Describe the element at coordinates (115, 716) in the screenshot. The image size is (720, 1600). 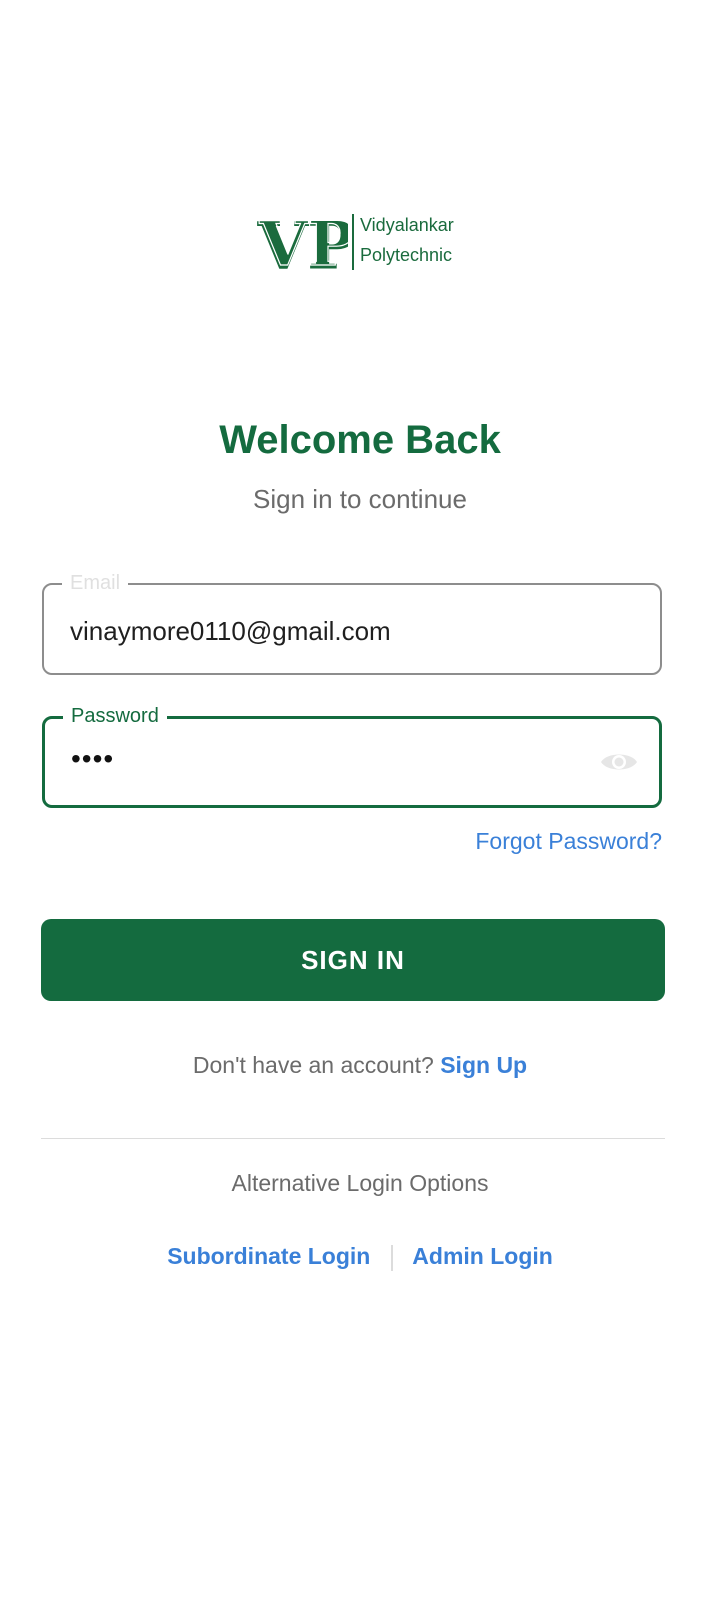
I see `password-label: Password` at that location.